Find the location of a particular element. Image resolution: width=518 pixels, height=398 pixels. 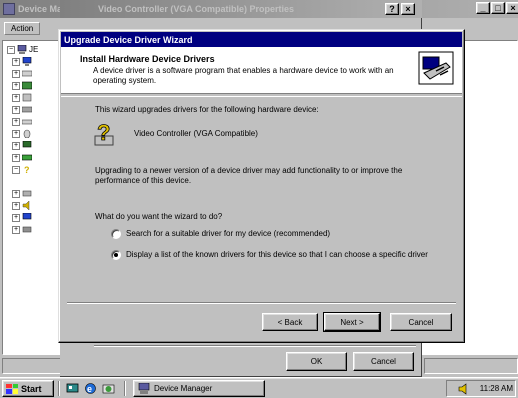

start-button: Start is located at coordinates (28, 388).